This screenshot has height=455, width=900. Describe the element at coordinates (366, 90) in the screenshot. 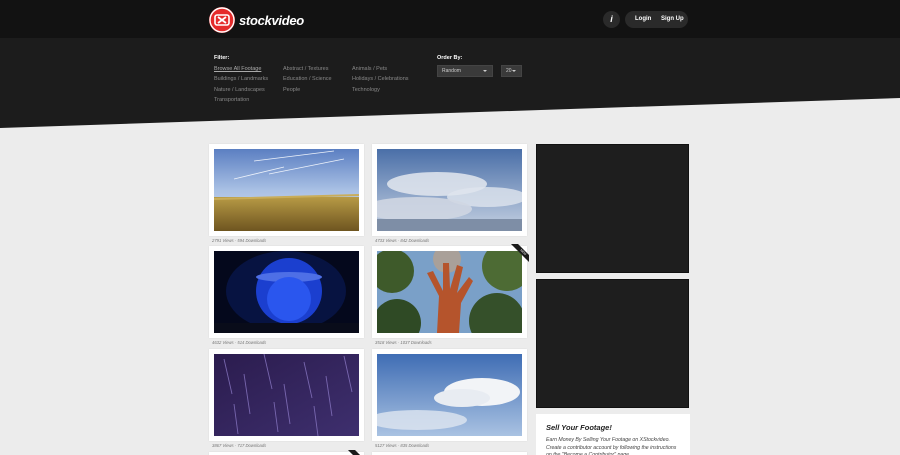

I see `category-technology: Technology` at that location.